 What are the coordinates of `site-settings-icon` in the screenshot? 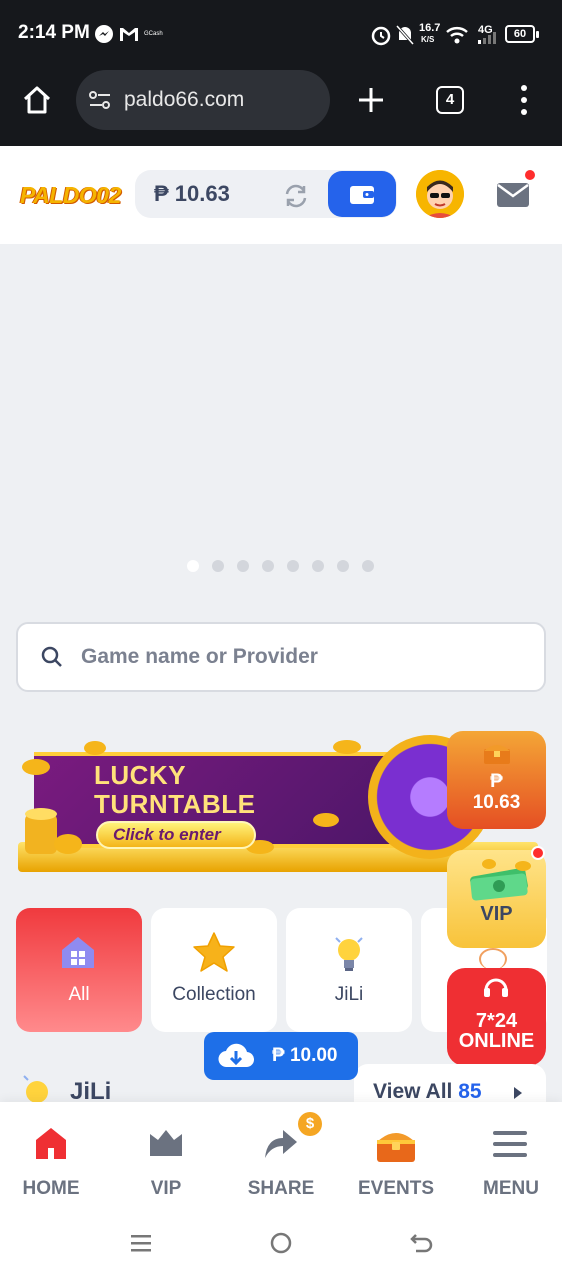 It's located at (100, 100).